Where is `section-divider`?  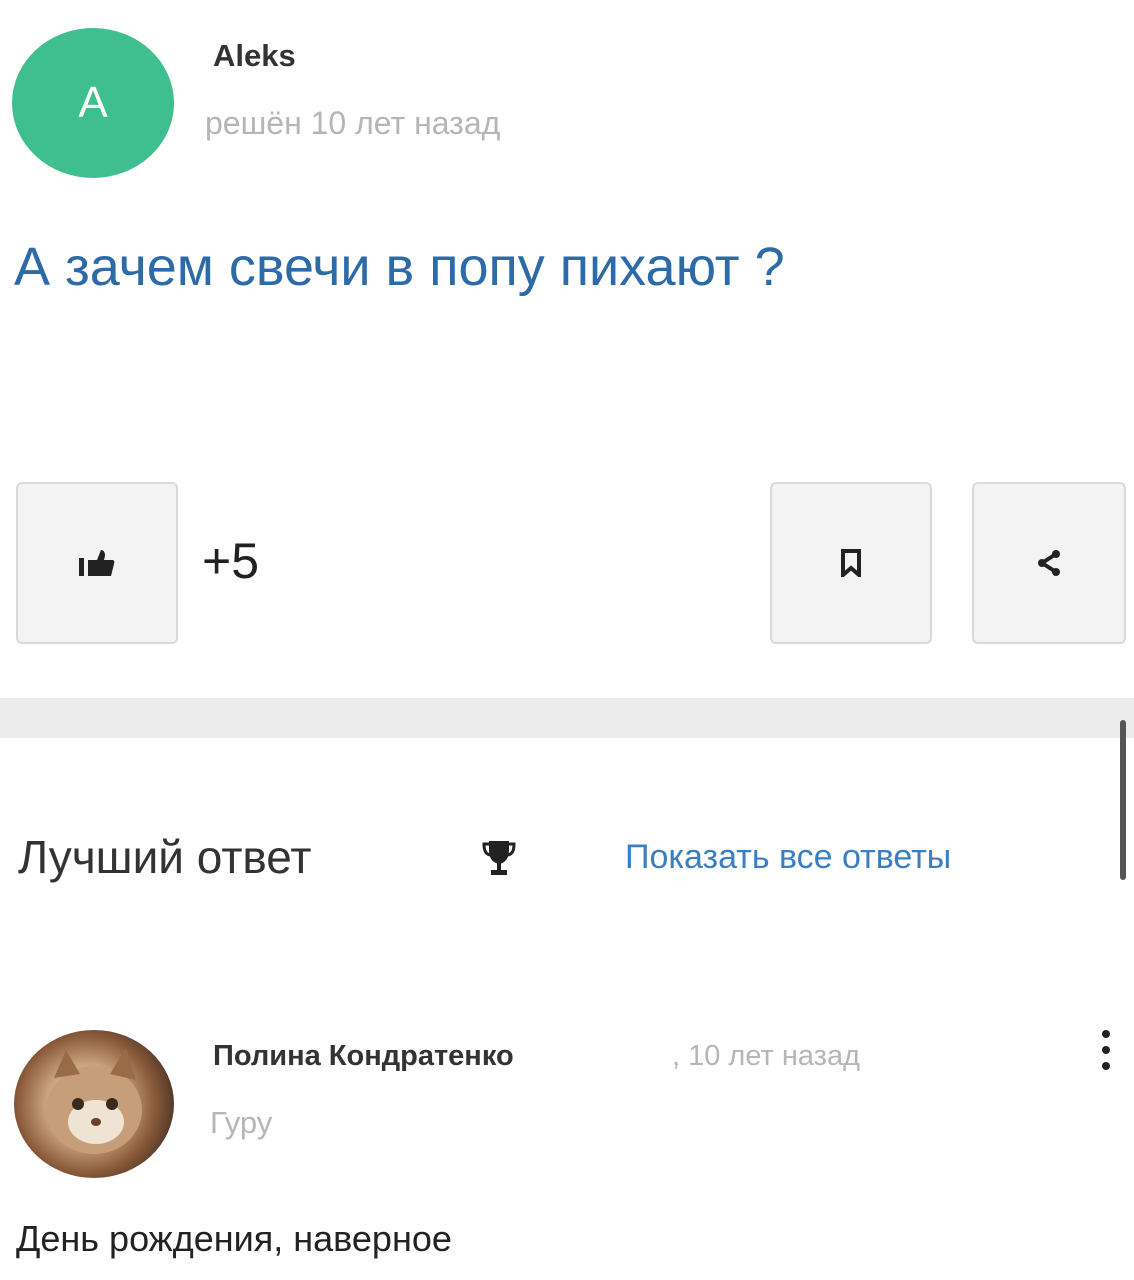 section-divider is located at coordinates (567, 718).